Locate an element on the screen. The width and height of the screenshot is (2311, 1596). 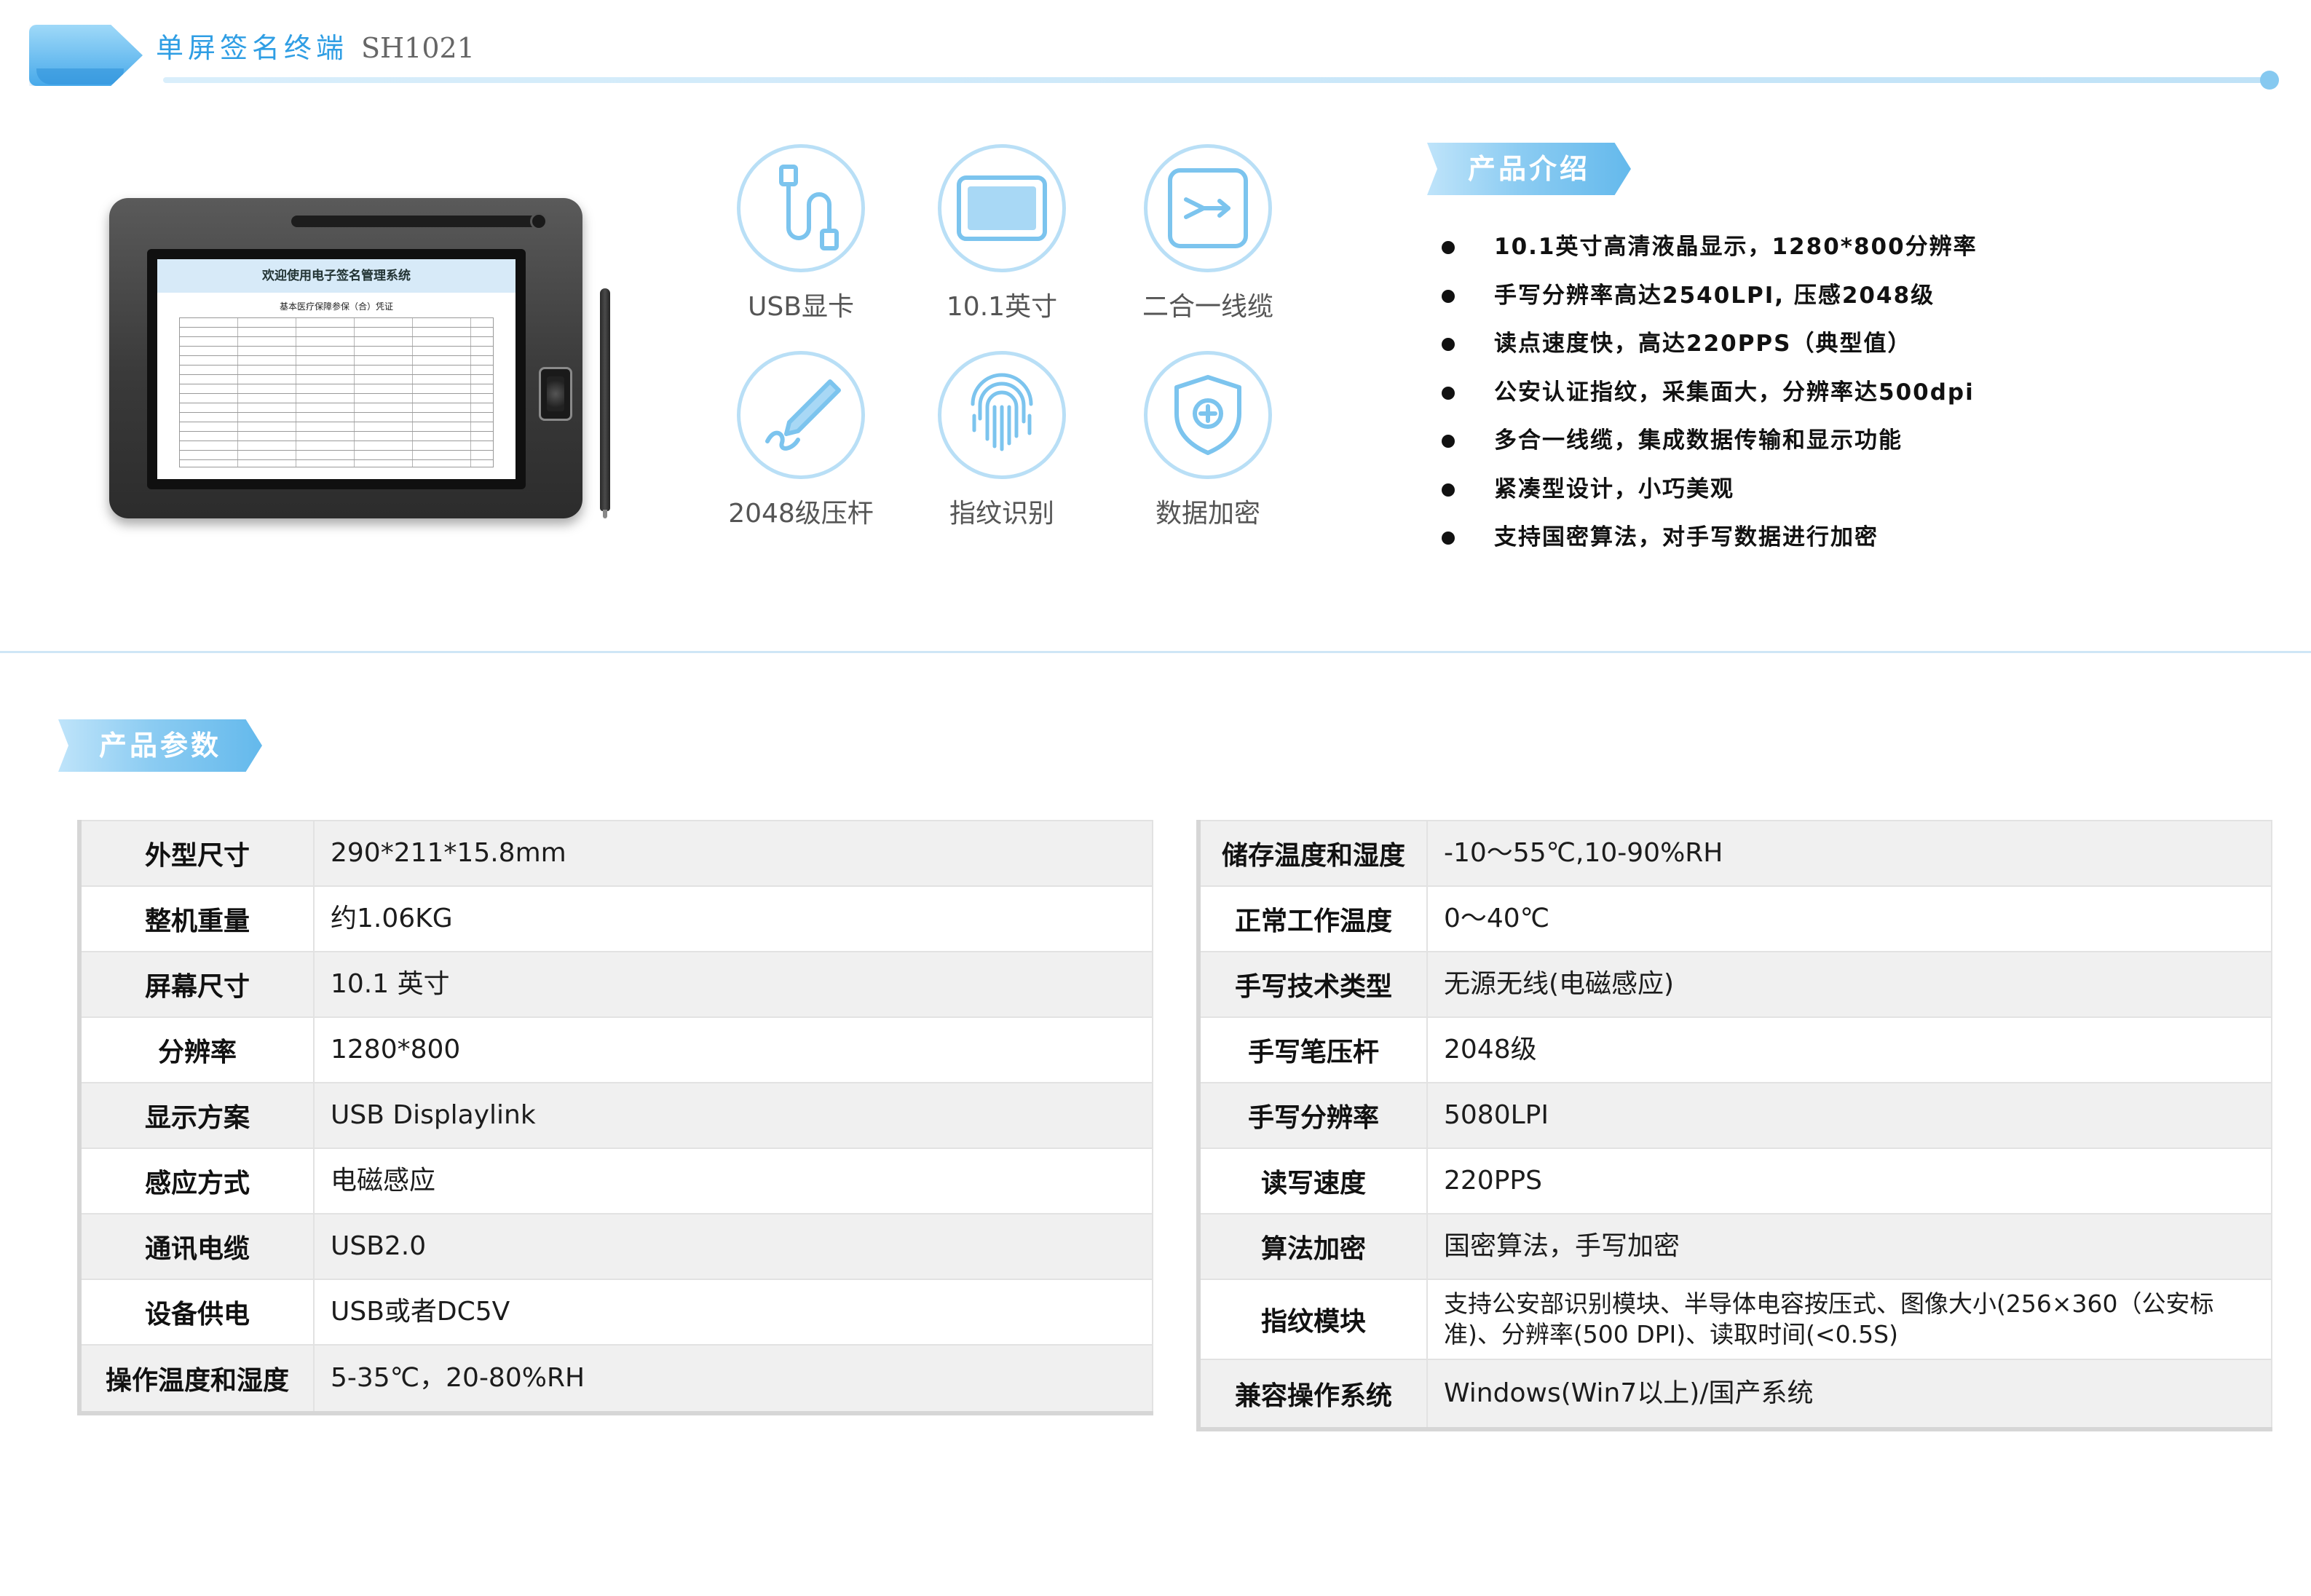
device-image: 欢迎使用电子签名管理系统 基本医疗保障参保（合）凭证 is located at coordinates (345, 358).